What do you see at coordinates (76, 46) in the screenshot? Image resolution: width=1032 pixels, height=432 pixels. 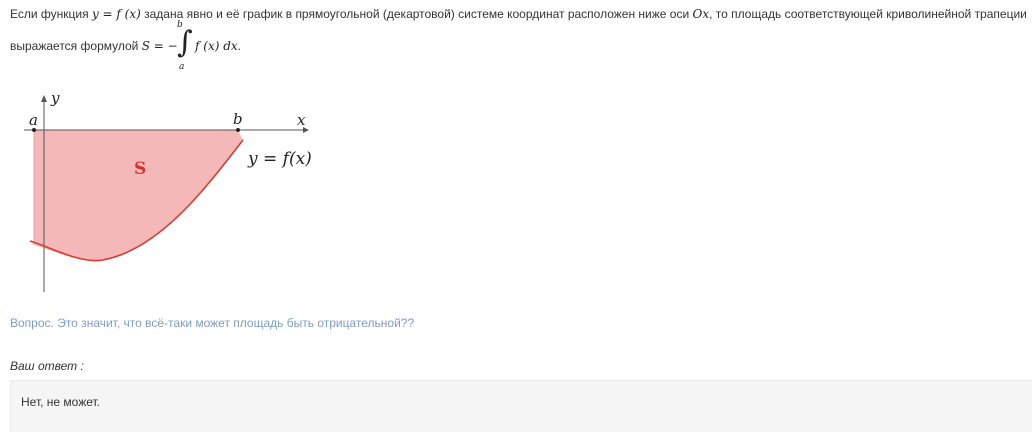 I see `paragraph-text: выражается формулой` at bounding box center [76, 46].